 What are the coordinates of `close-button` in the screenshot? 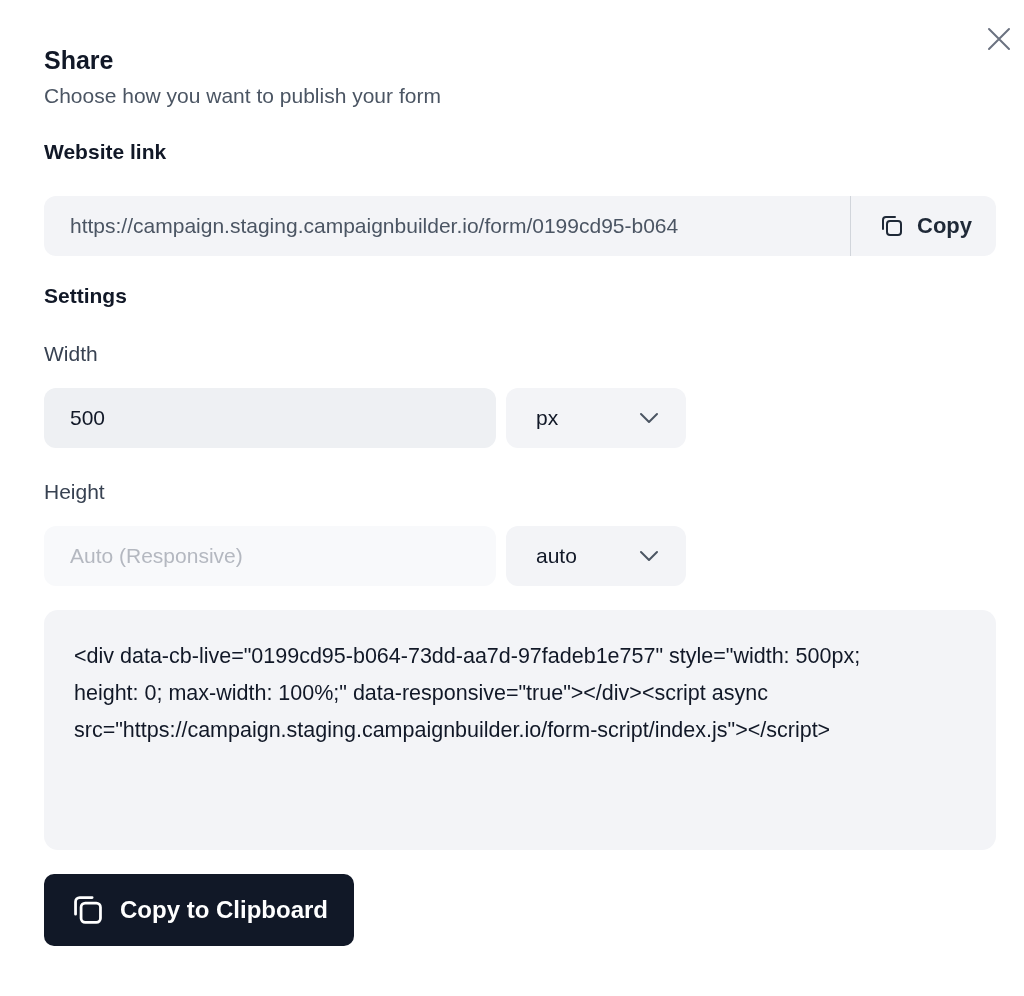 It's located at (999, 39).